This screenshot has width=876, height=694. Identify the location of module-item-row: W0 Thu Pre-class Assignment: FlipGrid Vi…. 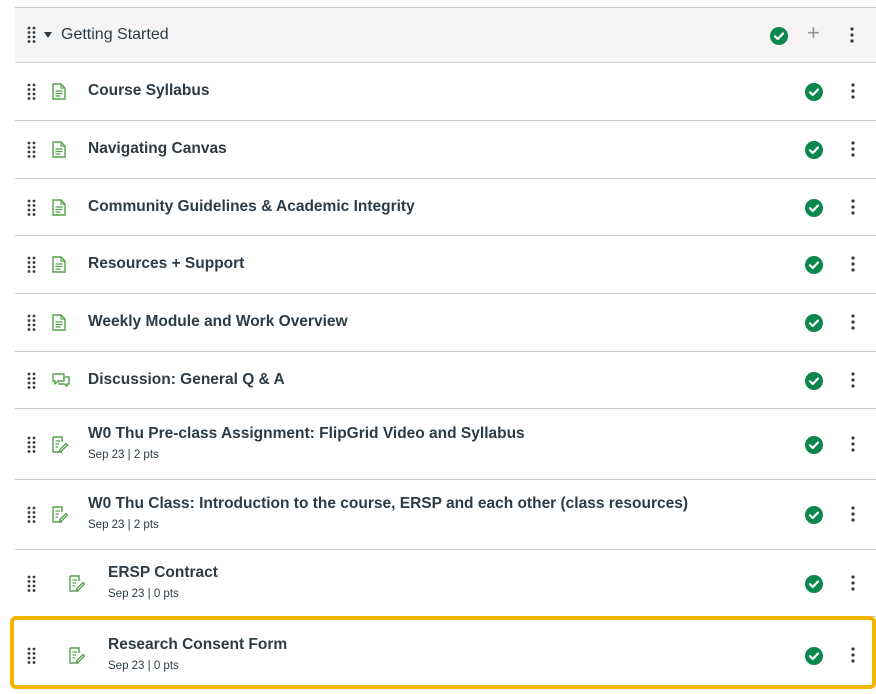
(445, 444).